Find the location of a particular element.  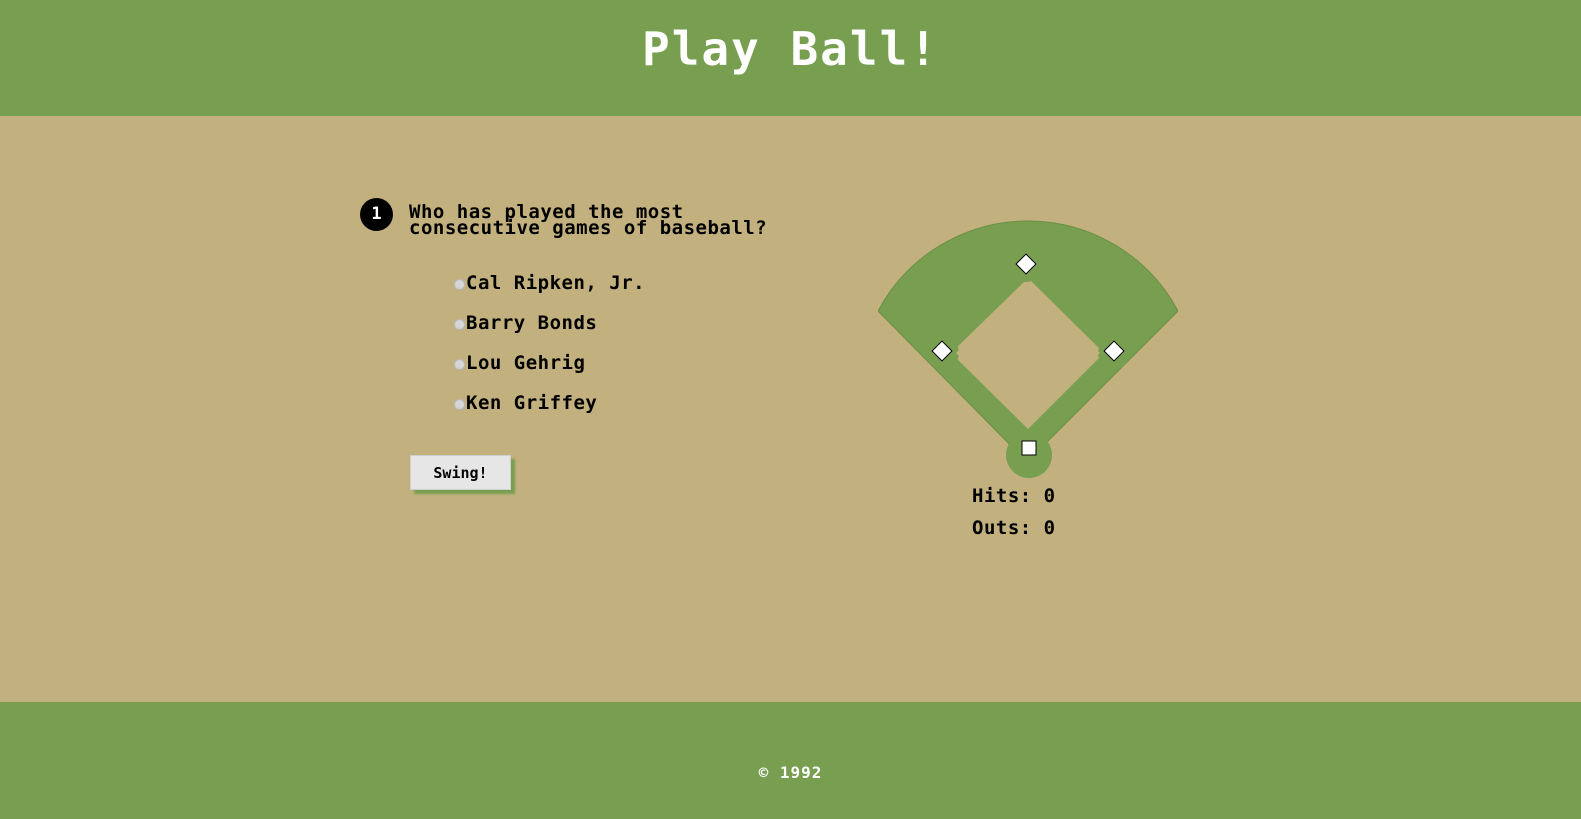

outs-label: Outs: is located at coordinates (1002, 528).